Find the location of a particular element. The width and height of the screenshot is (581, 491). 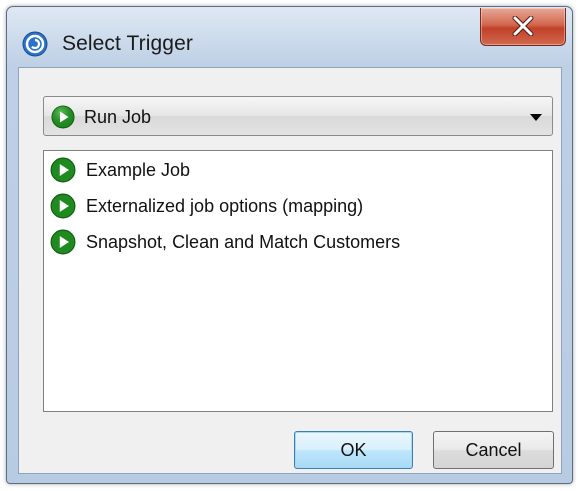

list-item: Externalized job options (mapping) is located at coordinates (295, 207).